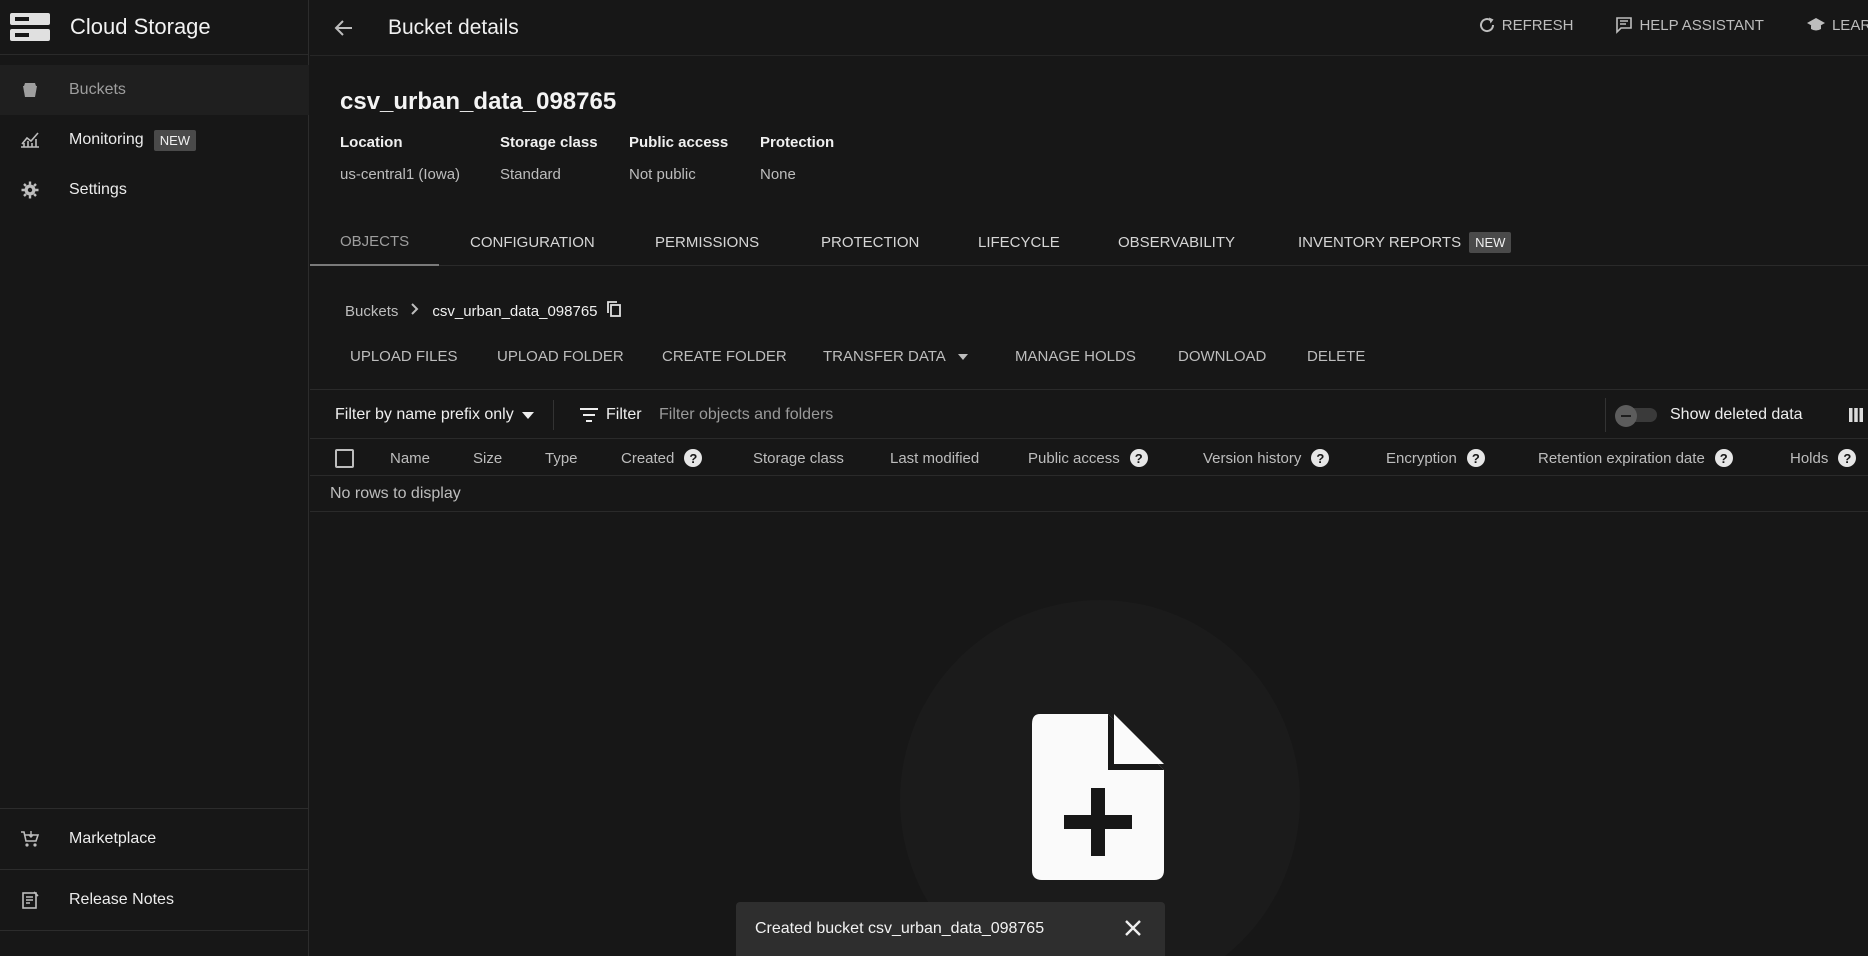  I want to click on close-icon, so click(1133, 930).